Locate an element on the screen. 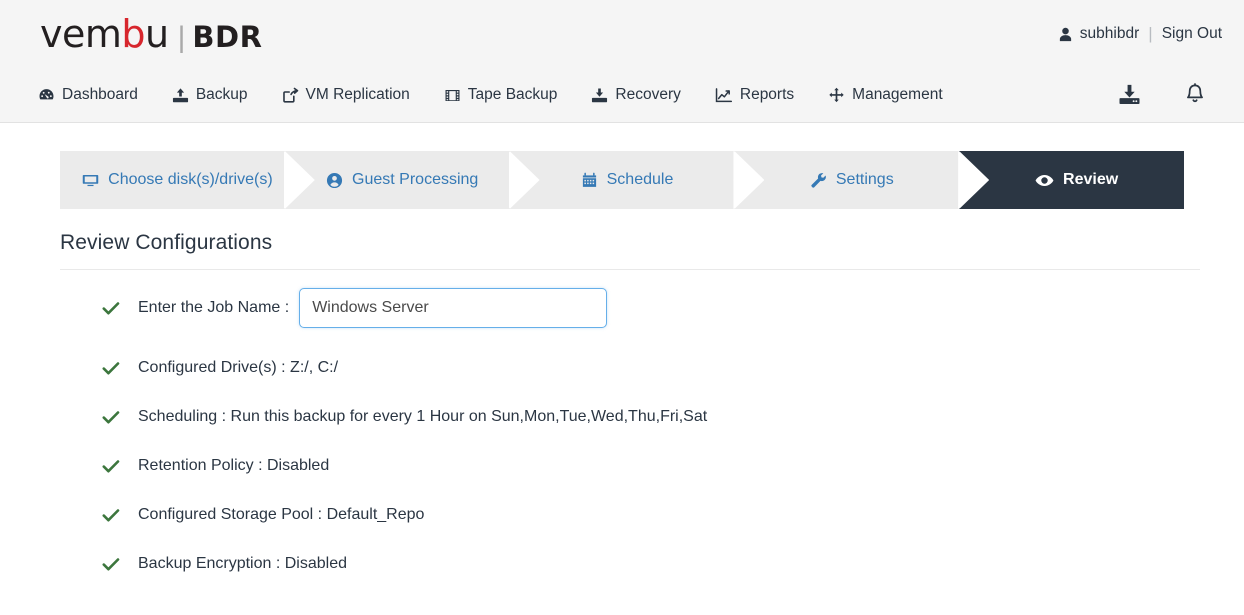  review-row-text: Retention Policy : Disabled is located at coordinates (234, 465).